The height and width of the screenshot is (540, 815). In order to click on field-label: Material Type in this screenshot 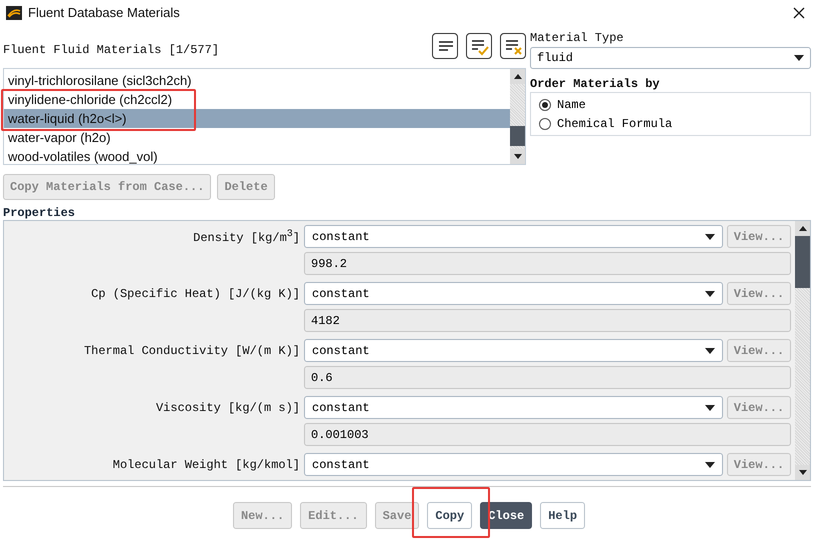, I will do `click(577, 38)`.